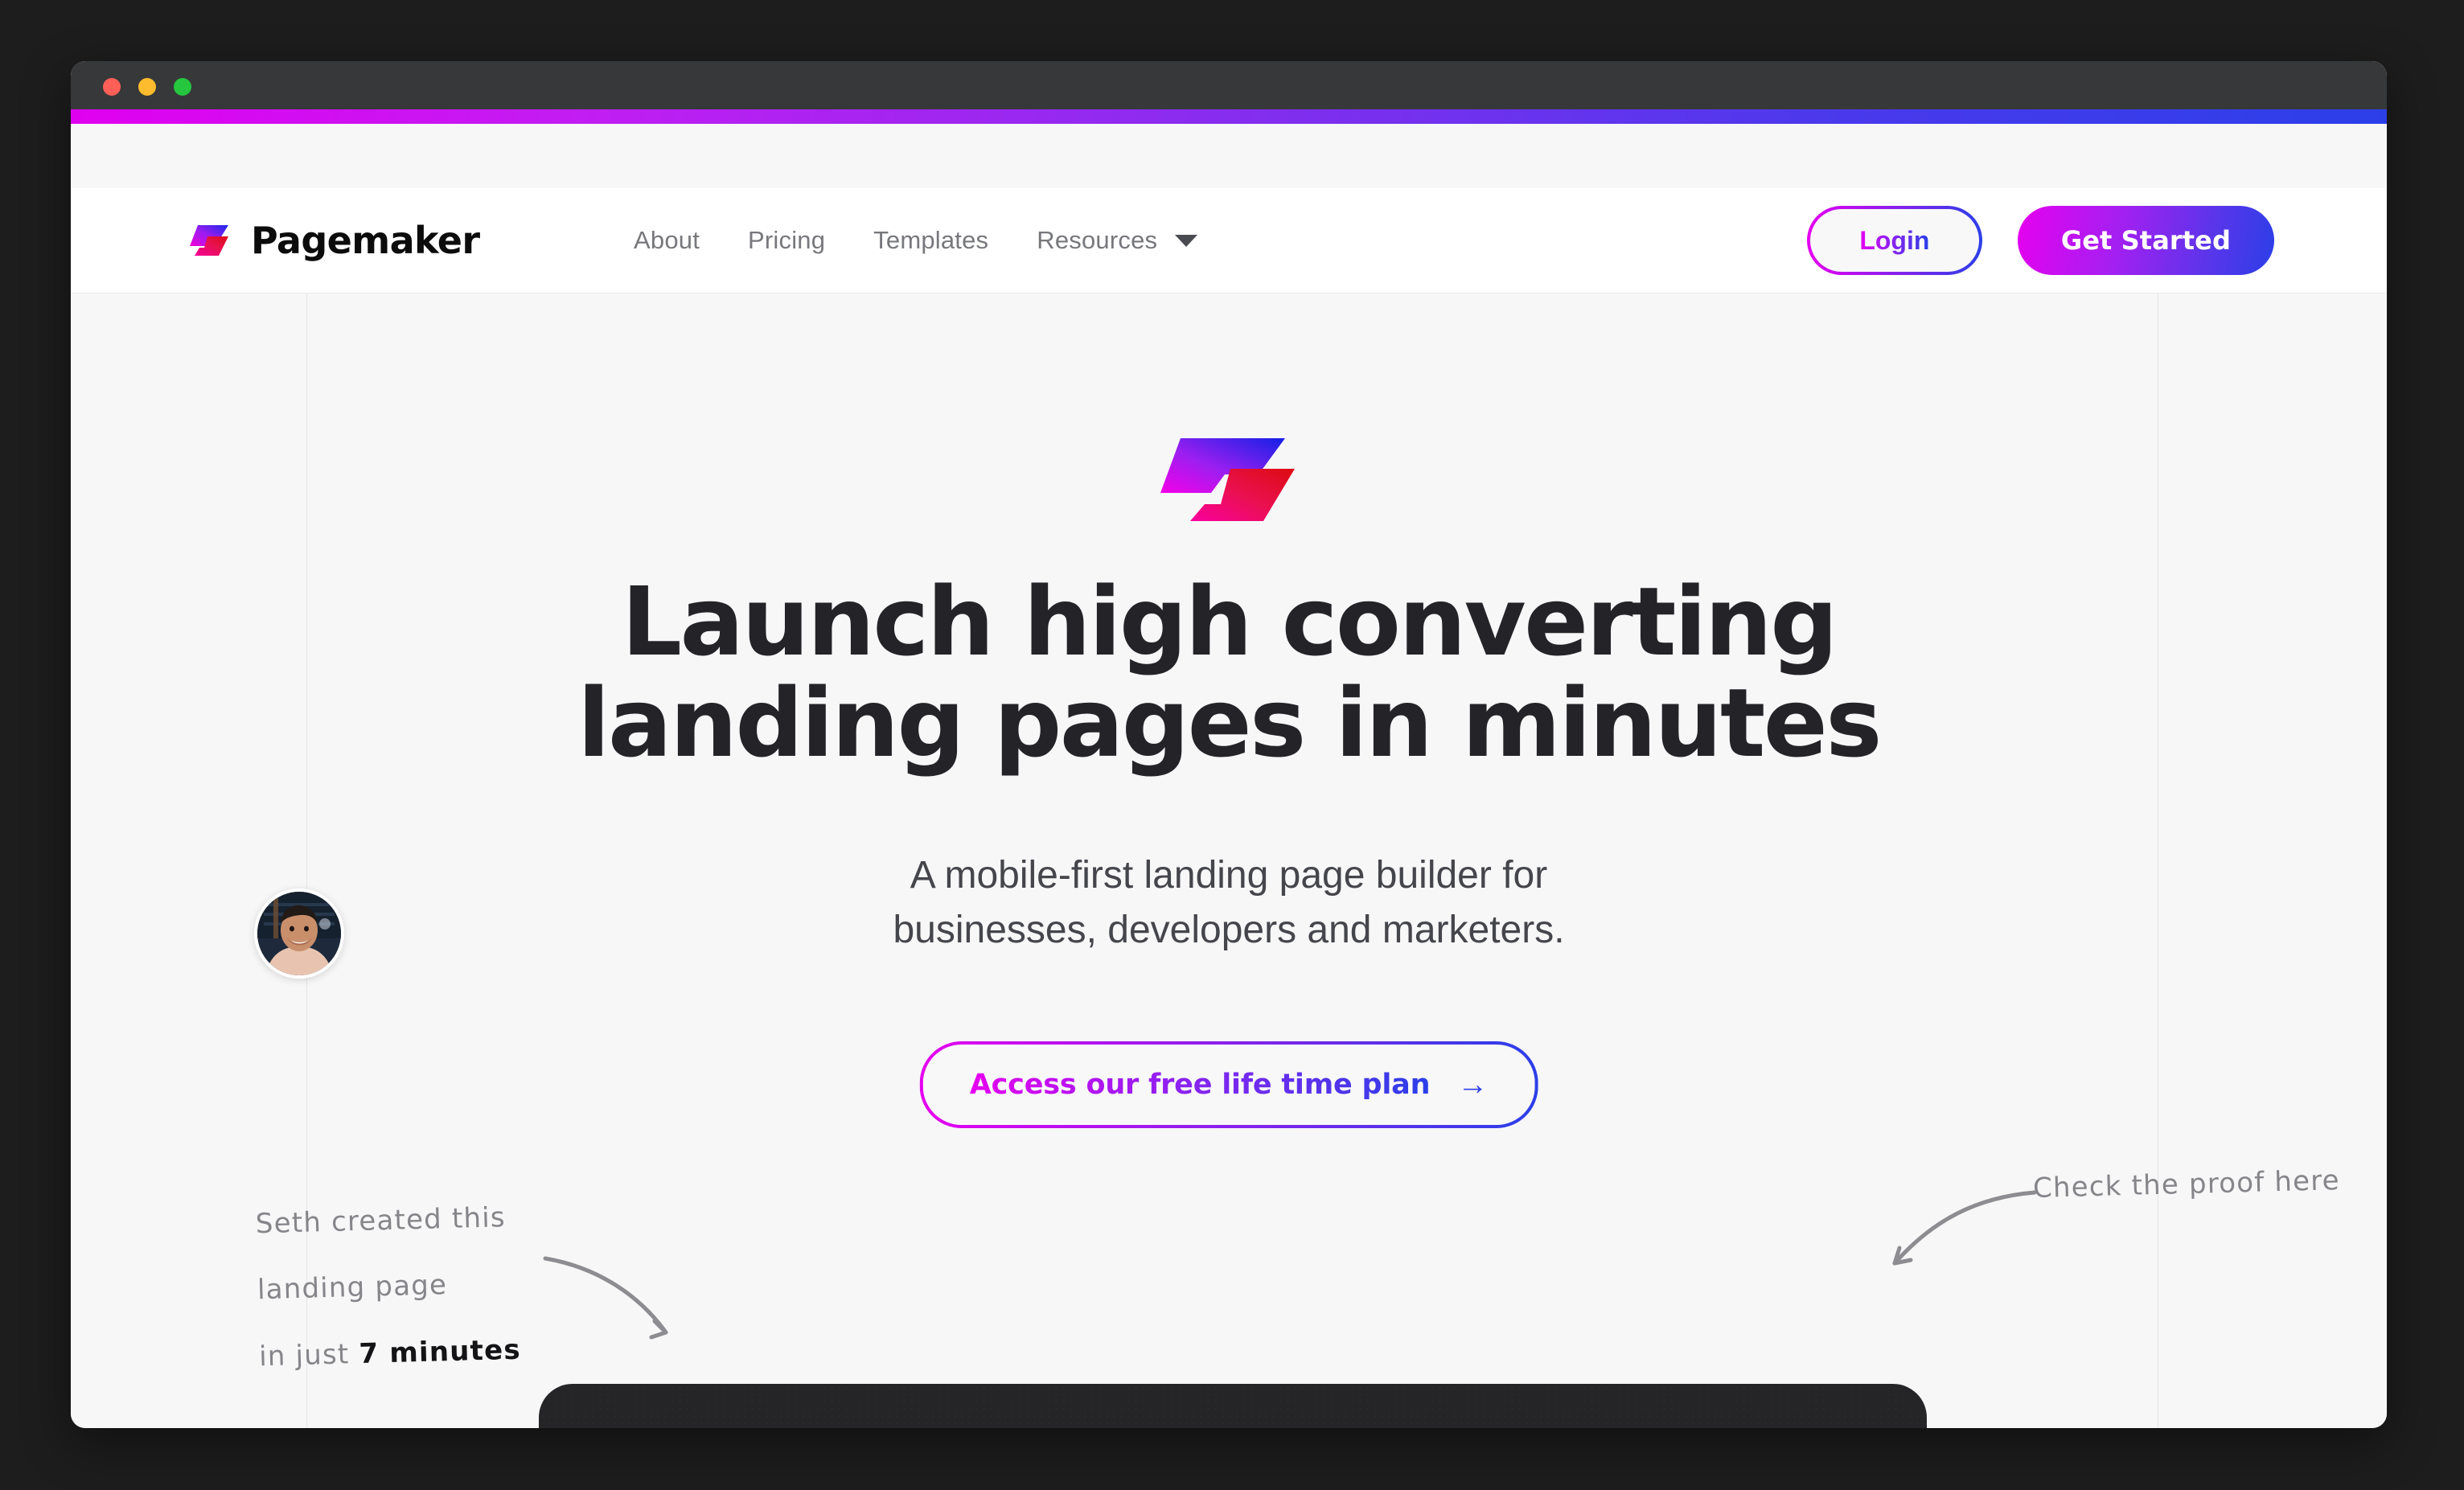 The width and height of the screenshot is (2464, 1490). What do you see at coordinates (1964, 1228) in the screenshot?
I see `right-curved-arrow-icon` at bounding box center [1964, 1228].